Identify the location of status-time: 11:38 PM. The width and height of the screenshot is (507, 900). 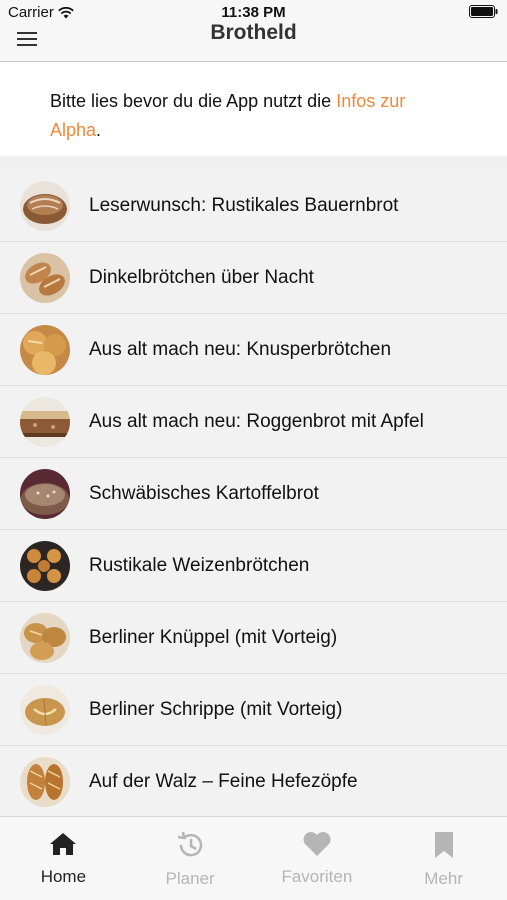
(253, 12).